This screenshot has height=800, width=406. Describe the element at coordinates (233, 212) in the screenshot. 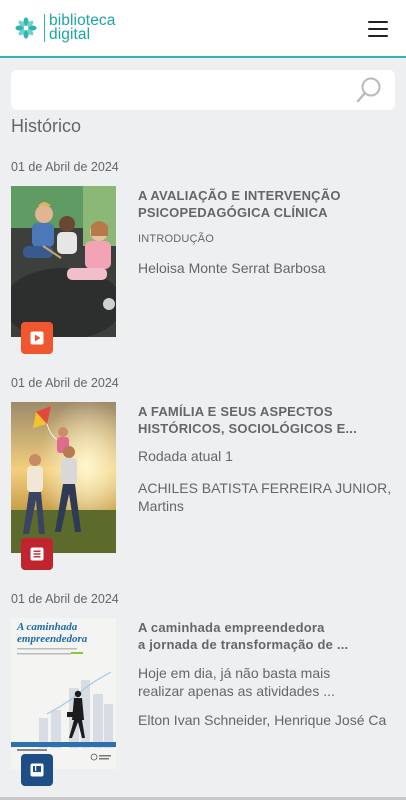

I see `item-title-line2: PSICOPEDAGÓGICA CLÍNICA` at that location.